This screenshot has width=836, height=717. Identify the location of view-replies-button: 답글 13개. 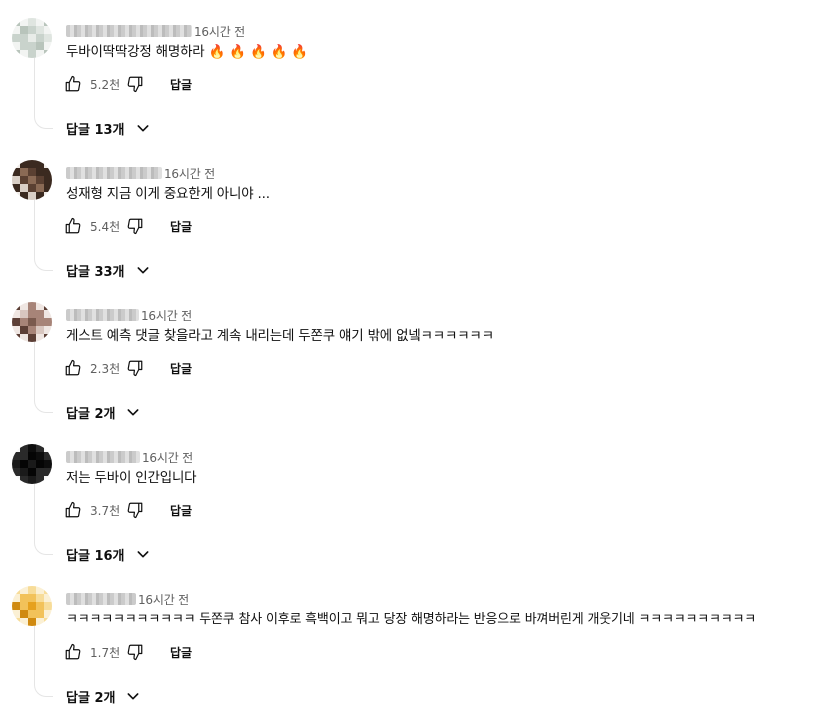
(108, 128).